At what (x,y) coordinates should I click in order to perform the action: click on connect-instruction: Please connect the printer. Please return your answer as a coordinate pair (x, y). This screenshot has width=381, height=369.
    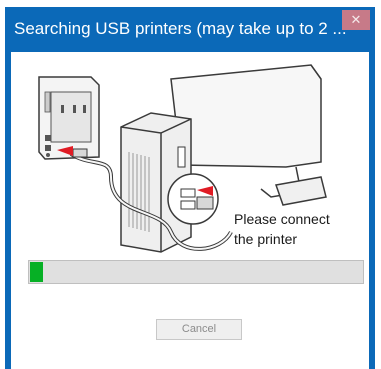
    Looking at the image, I should click on (299, 229).